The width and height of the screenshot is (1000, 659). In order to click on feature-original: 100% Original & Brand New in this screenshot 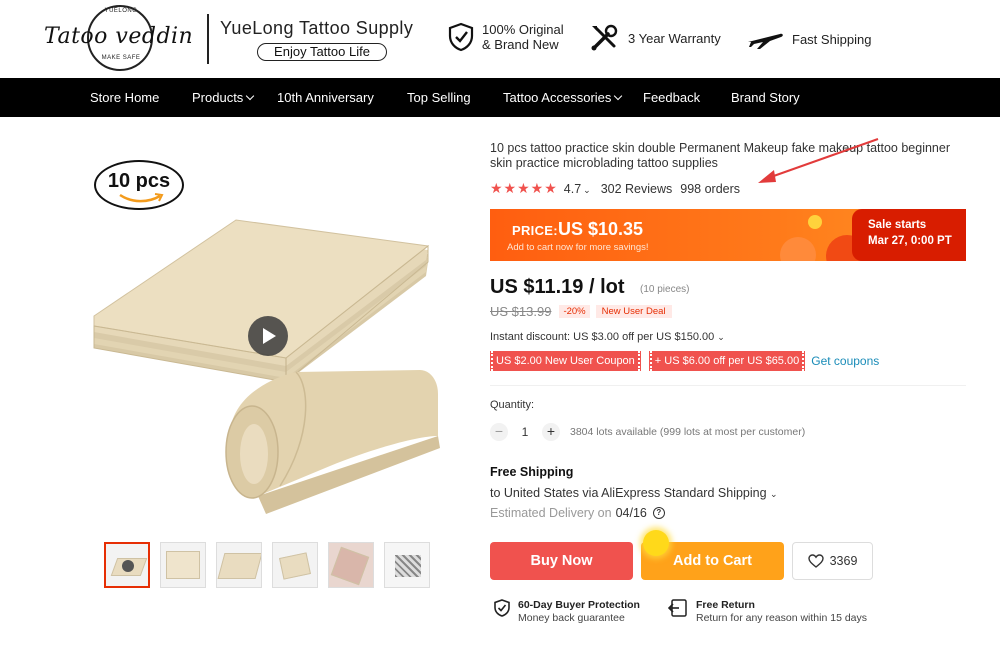, I will do `click(506, 37)`.